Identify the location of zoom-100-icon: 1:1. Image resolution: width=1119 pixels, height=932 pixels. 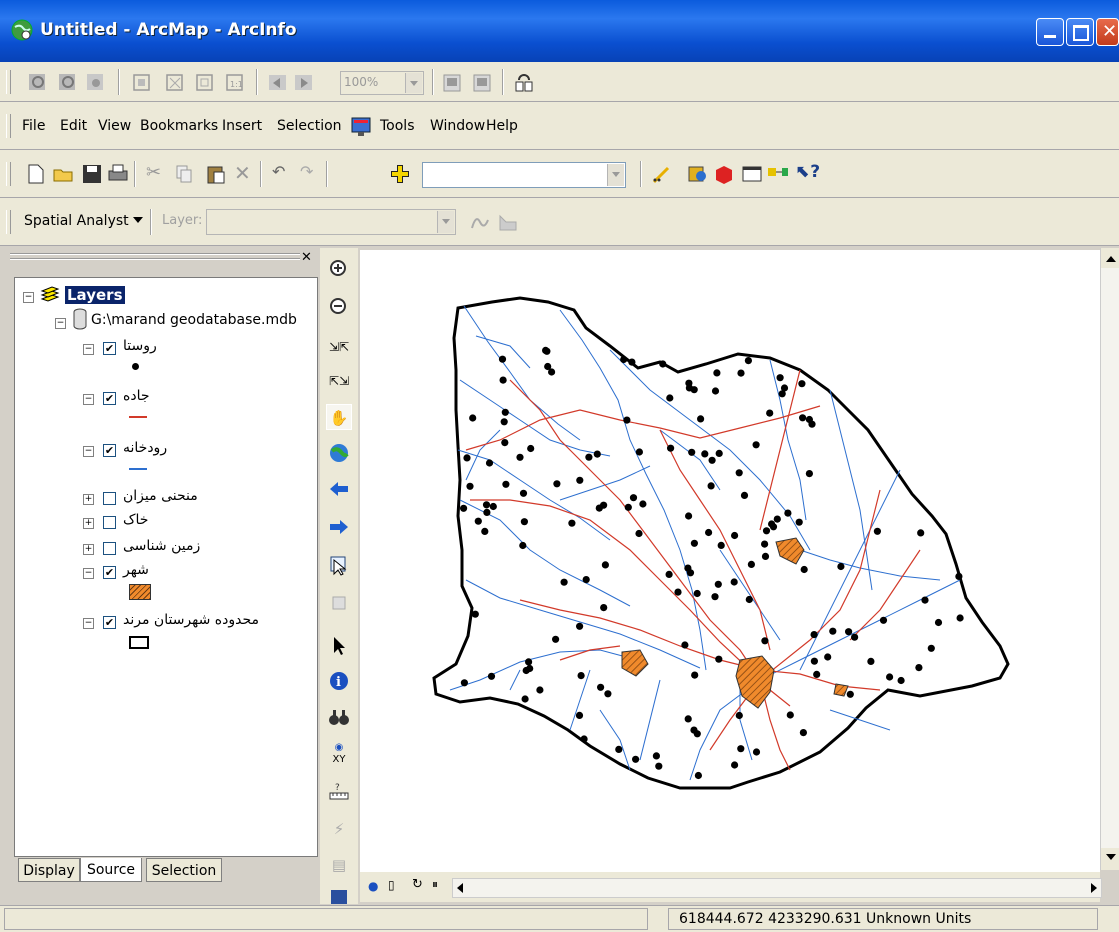
(235, 83).